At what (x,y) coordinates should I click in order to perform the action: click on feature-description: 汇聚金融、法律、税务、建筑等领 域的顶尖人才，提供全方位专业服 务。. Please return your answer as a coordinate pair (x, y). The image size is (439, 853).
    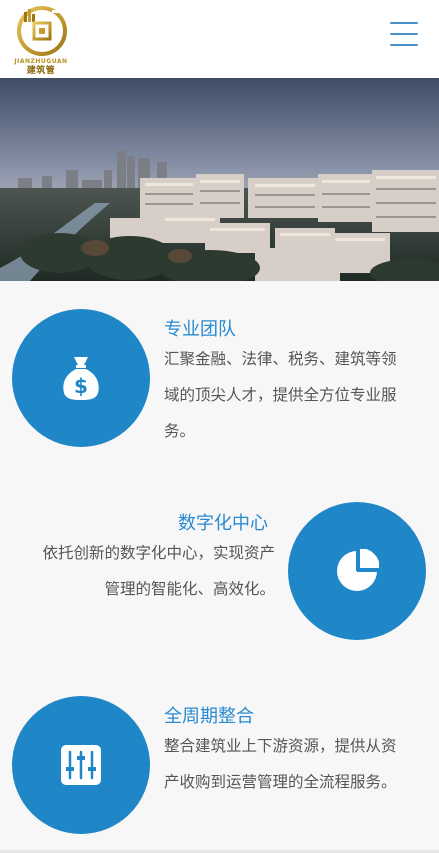
    Looking at the image, I should click on (280, 395).